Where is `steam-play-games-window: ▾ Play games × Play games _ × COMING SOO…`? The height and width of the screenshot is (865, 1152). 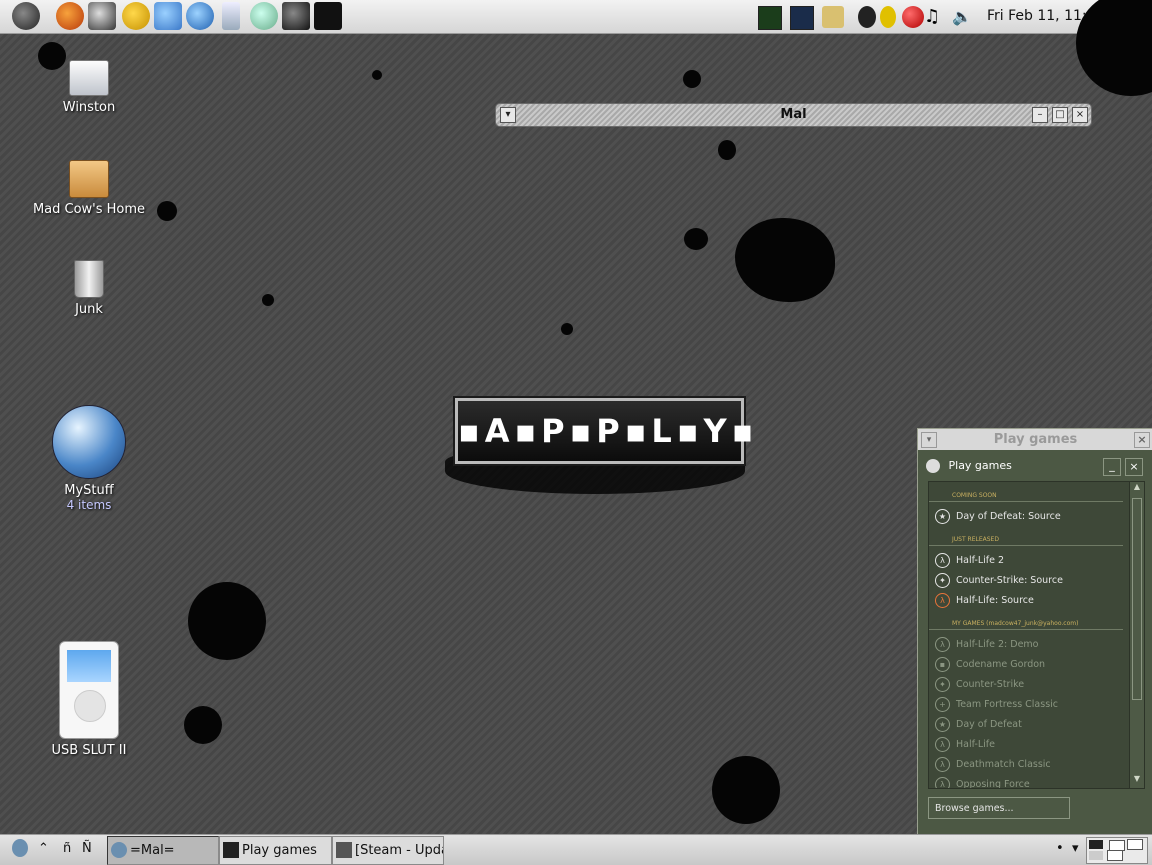 steam-play-games-window: ▾ Play games × Play games _ × COMING SOO… is located at coordinates (1034, 632).